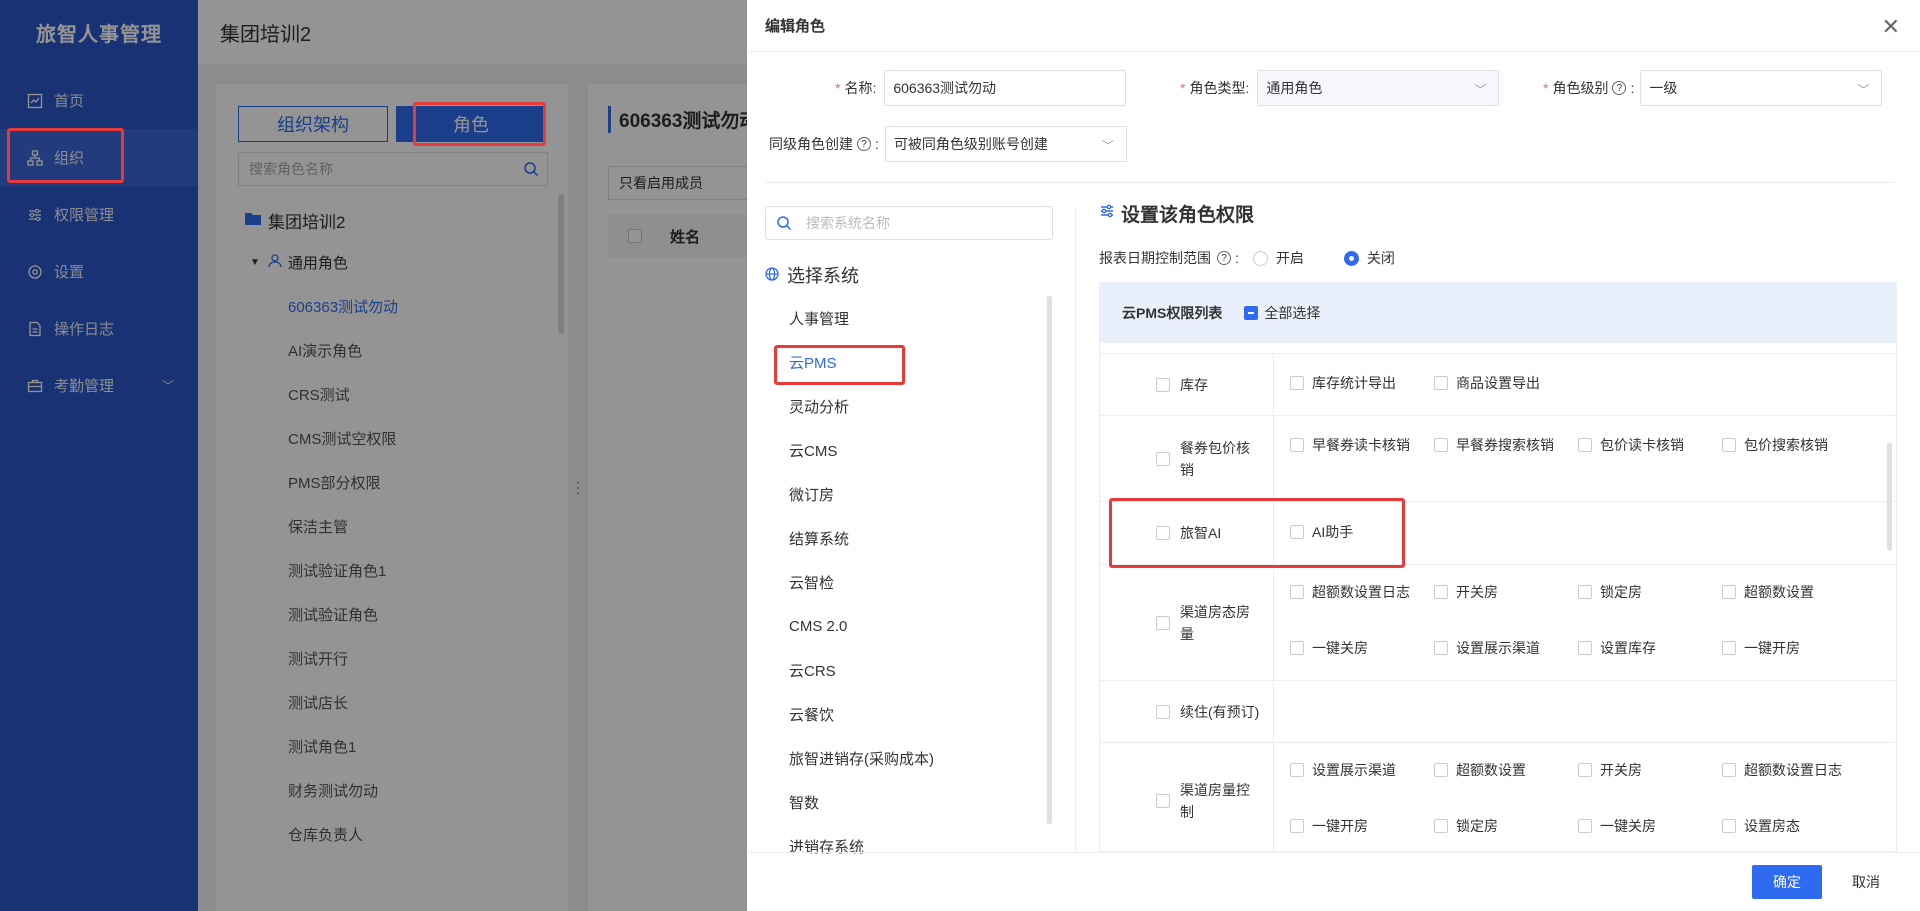  Describe the element at coordinates (1495, 445) in the screenshot. I see `permission-option: 早餐券搜索核销` at that location.